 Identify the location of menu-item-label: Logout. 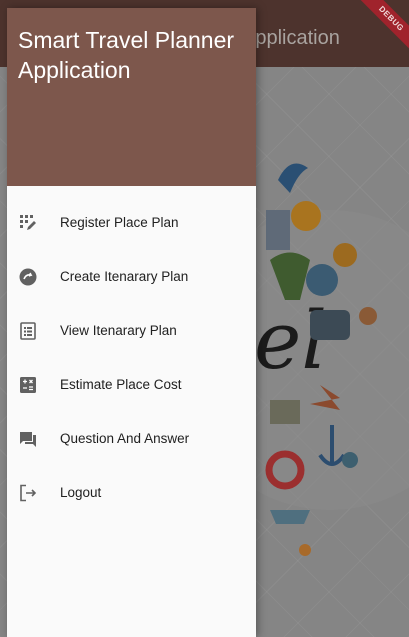
(81, 492).